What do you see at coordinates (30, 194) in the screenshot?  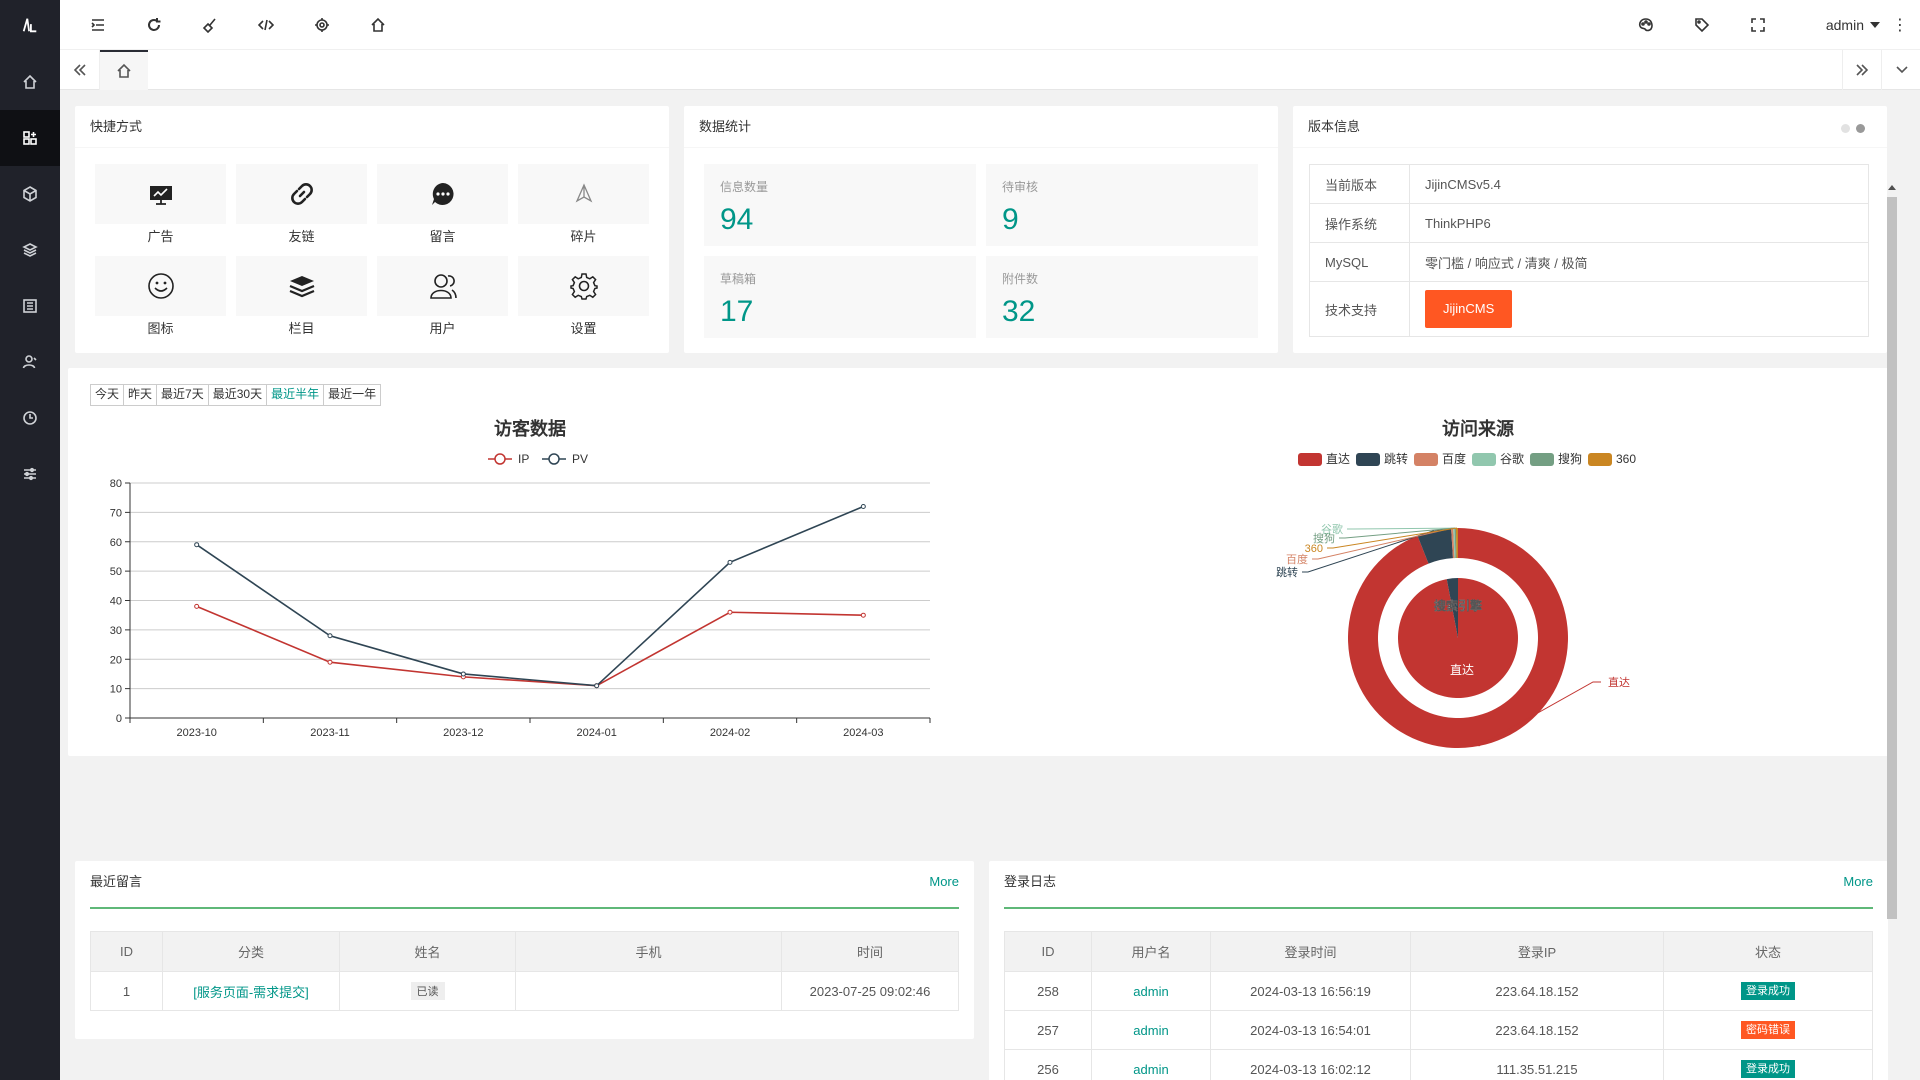 I see `sidebar-item-content` at bounding box center [30, 194].